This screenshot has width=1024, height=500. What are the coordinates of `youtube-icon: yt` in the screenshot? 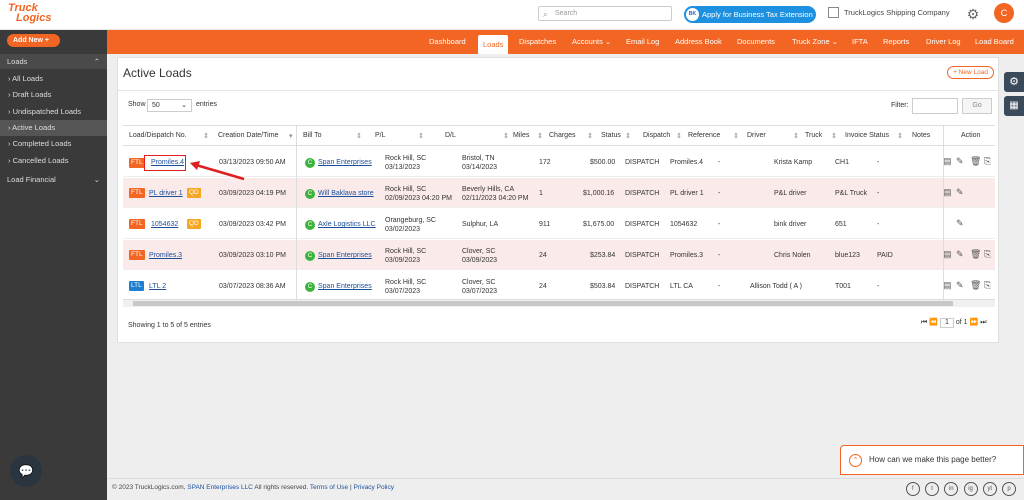 It's located at (989, 489).